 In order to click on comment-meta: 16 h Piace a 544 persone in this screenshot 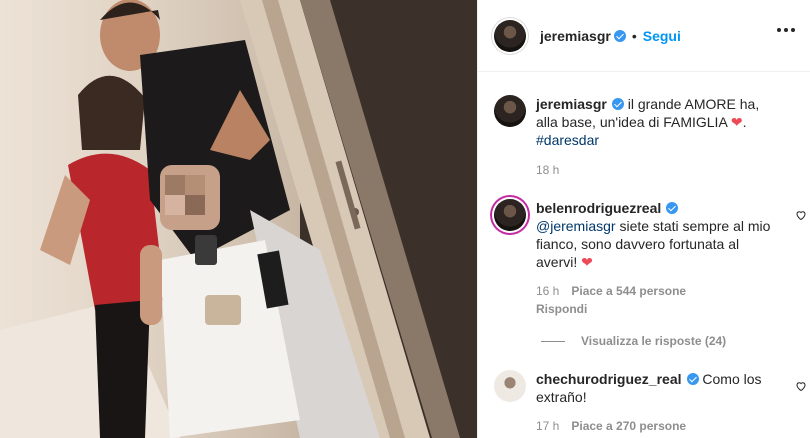, I will do `click(658, 291)`.